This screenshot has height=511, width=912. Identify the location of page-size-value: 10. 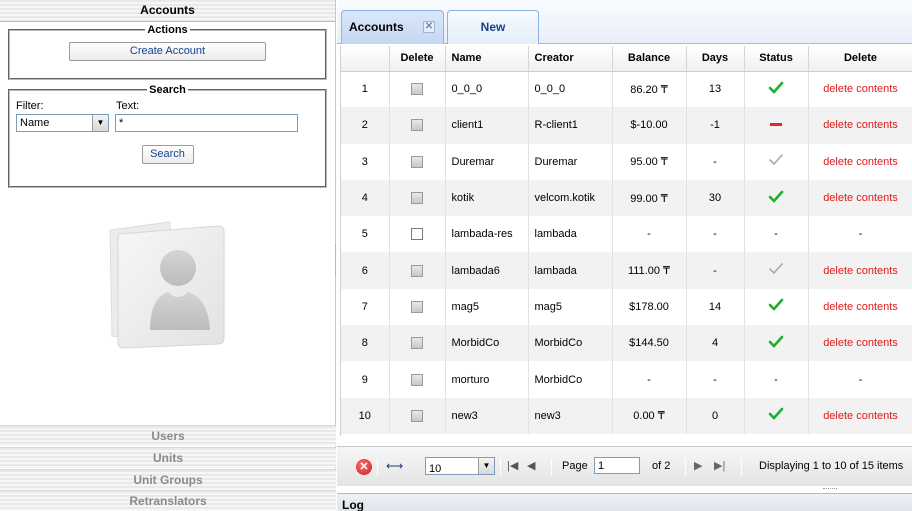
(435, 469).